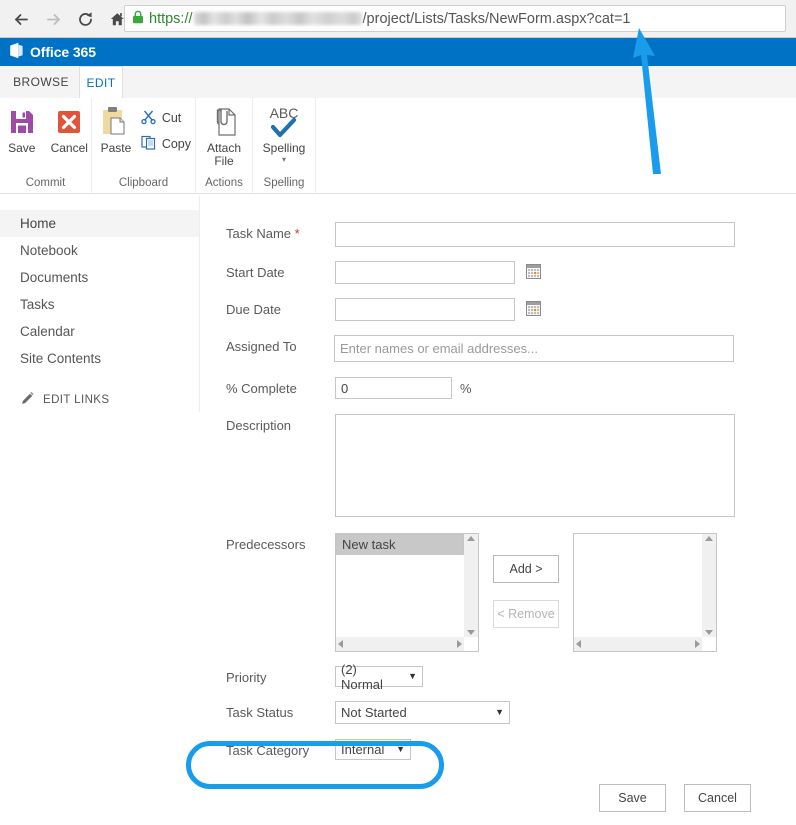 The width and height of the screenshot is (796, 825). Describe the element at coordinates (45, 183) in the screenshot. I see `ribbon-group-commit-label: Commit` at that location.